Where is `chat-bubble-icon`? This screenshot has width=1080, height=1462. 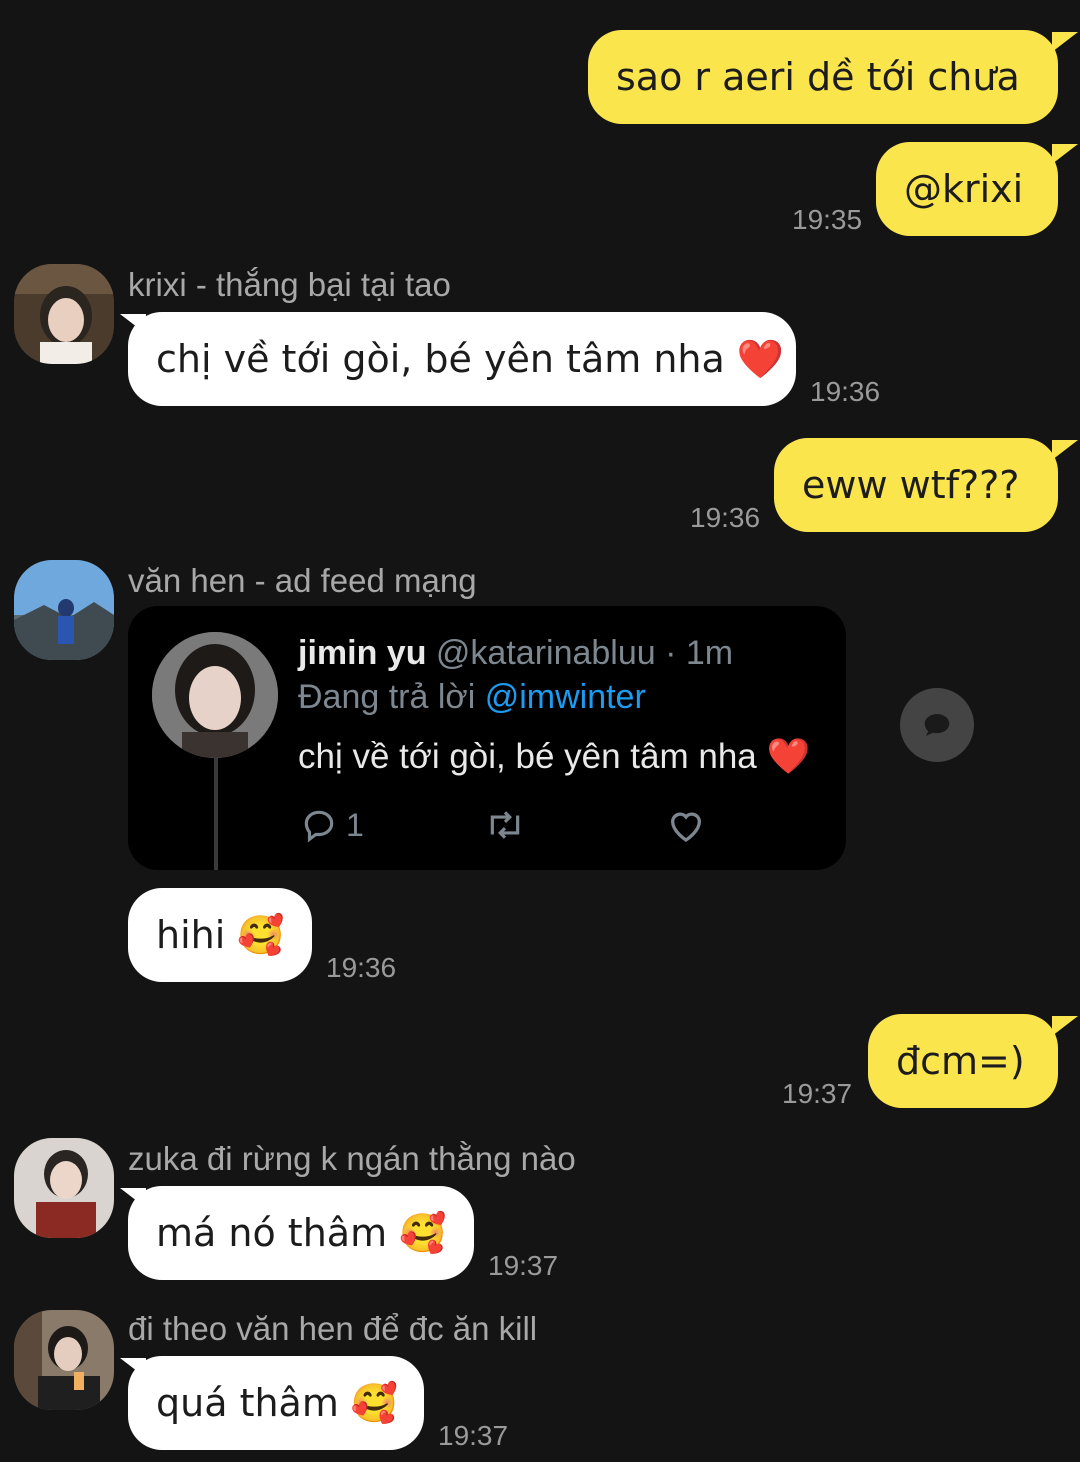
chat-bubble-icon is located at coordinates (937, 725).